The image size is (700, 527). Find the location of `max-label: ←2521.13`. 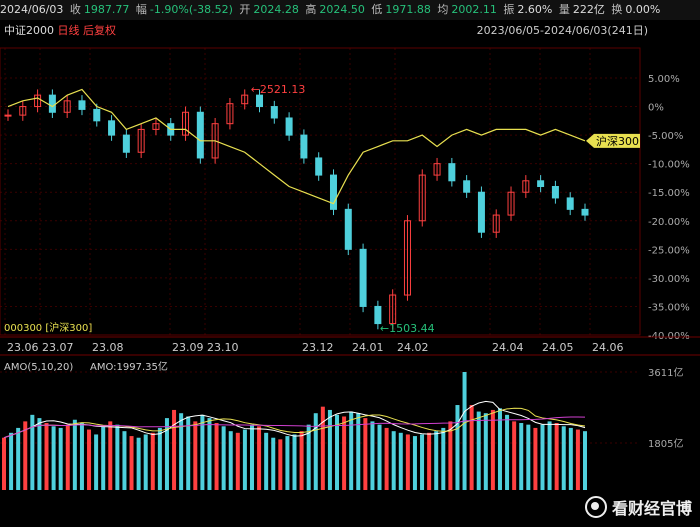

max-label: ←2521.13 is located at coordinates (278, 89).